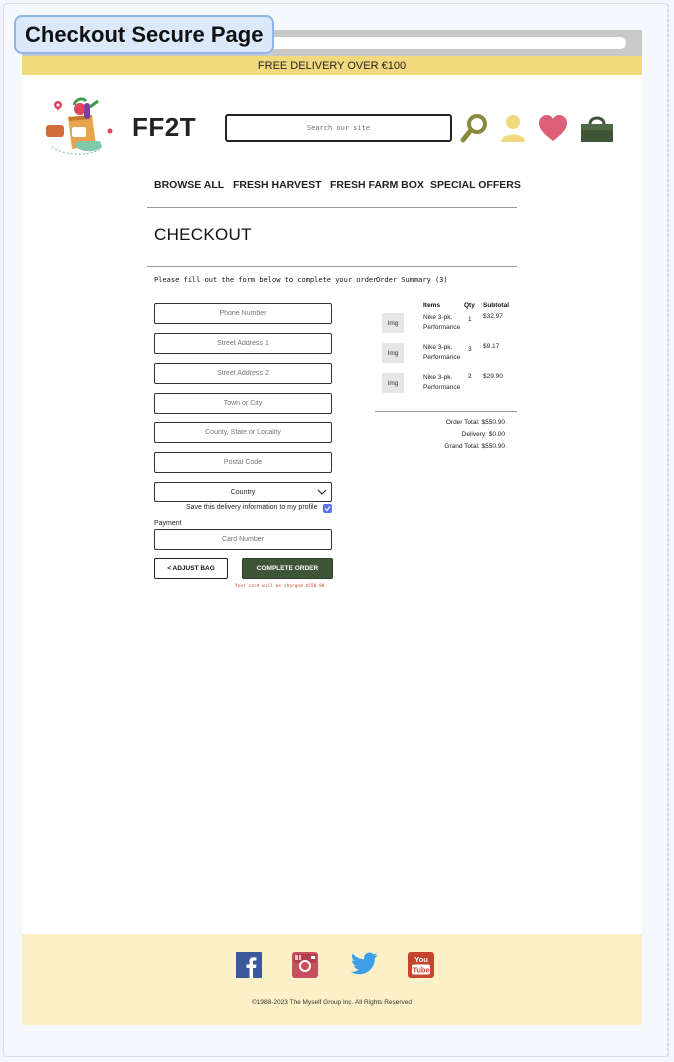  What do you see at coordinates (332, 207) in the screenshot?
I see `nav-divider` at bounding box center [332, 207].